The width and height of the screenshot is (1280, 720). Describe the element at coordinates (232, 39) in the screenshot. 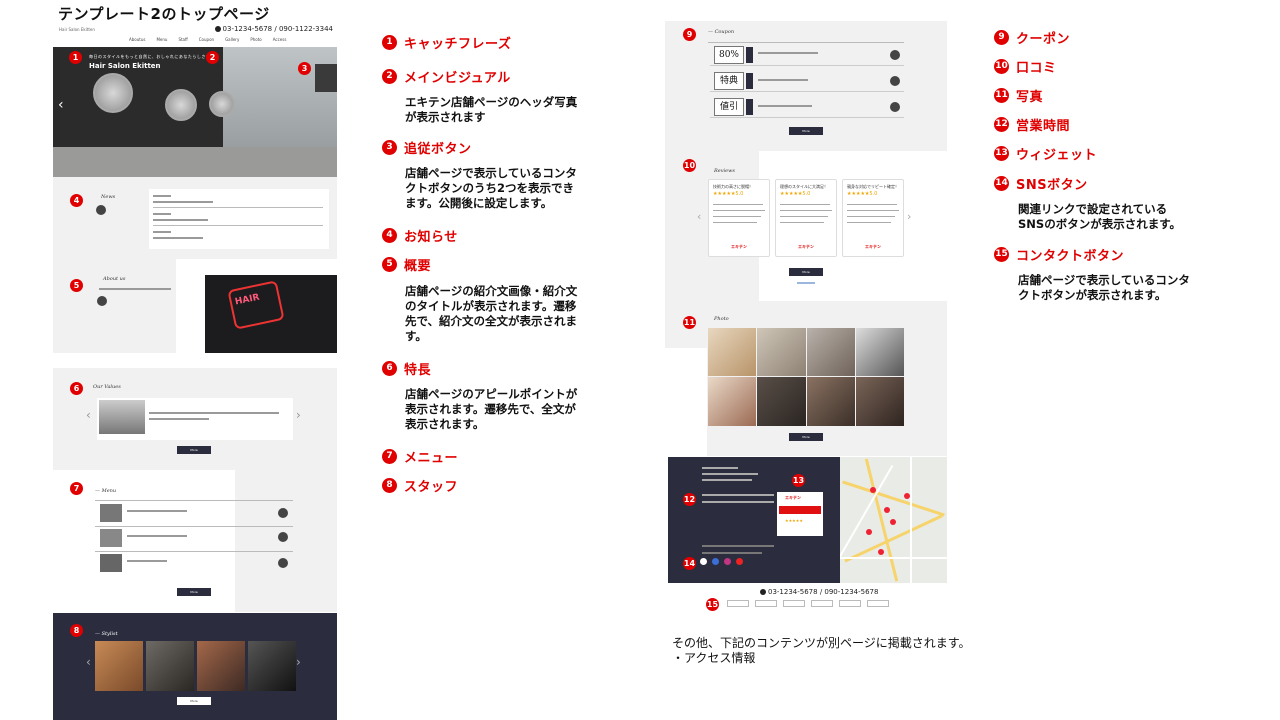

I see `nav-item: Gallery` at that location.